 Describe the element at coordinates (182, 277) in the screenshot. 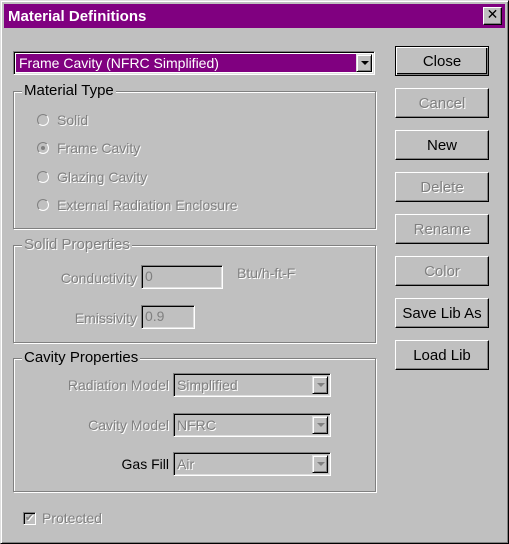

I see `conductivity-field: 0` at that location.